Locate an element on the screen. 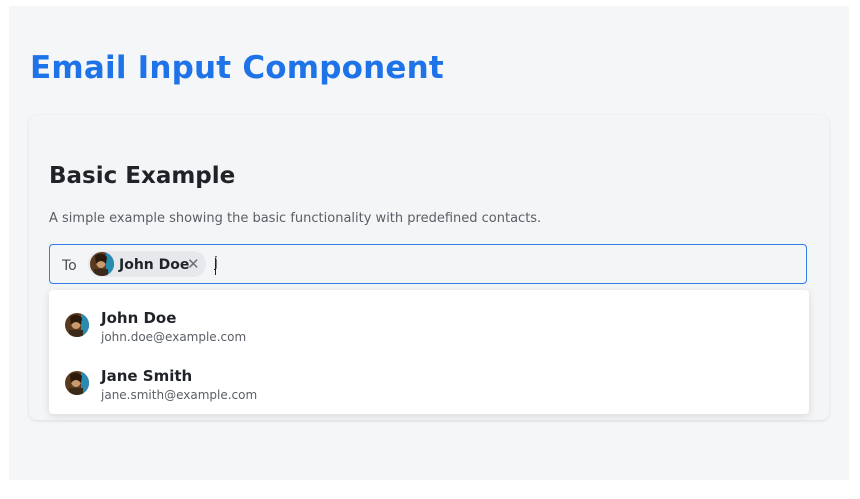  suggestion-email: john.doe@example.com is located at coordinates (174, 337).